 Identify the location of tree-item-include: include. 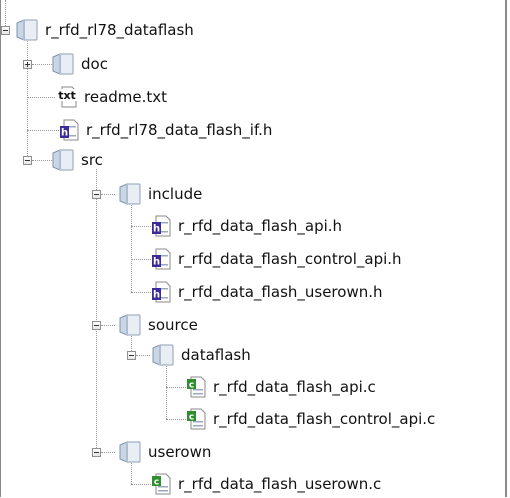
(159, 194).